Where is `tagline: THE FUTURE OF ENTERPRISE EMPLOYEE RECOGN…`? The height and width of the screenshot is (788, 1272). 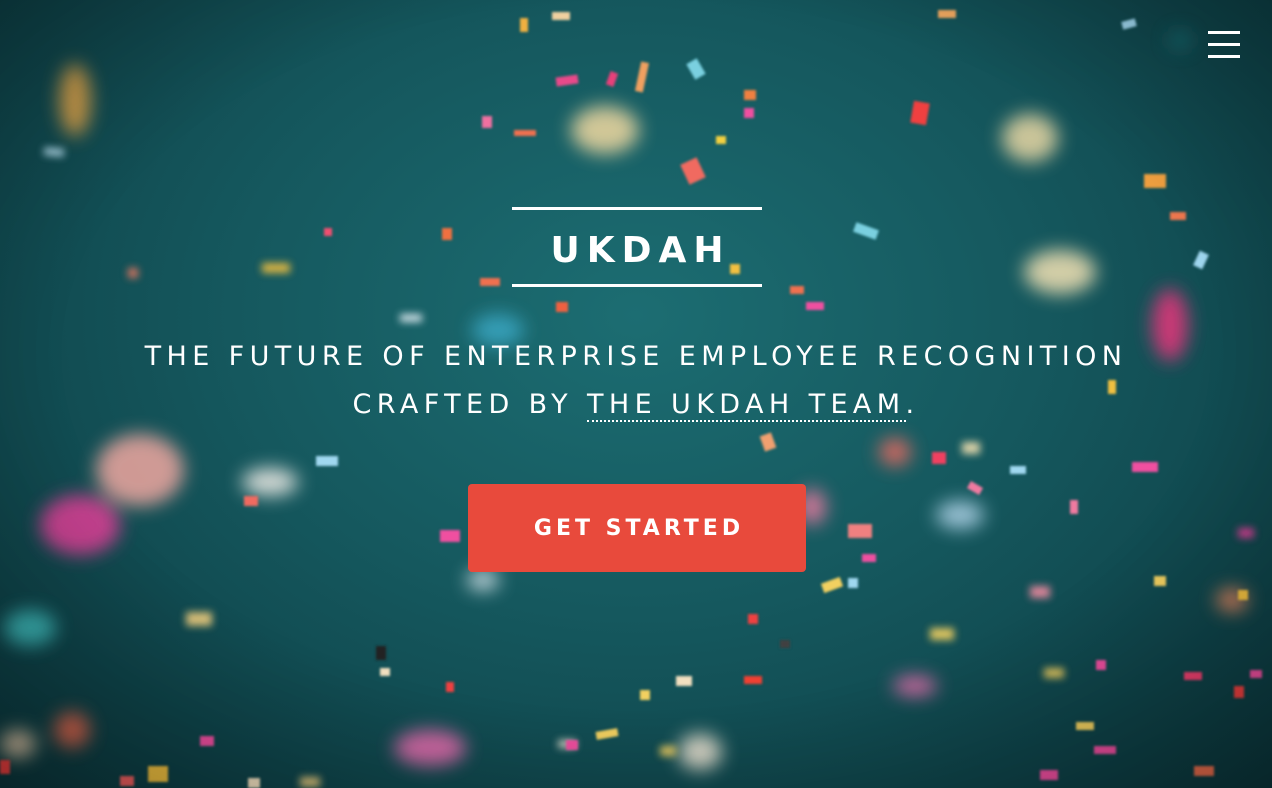
tagline: THE FUTURE OF ENTERPRISE EMPLOYEE RECOGN… is located at coordinates (636, 381).